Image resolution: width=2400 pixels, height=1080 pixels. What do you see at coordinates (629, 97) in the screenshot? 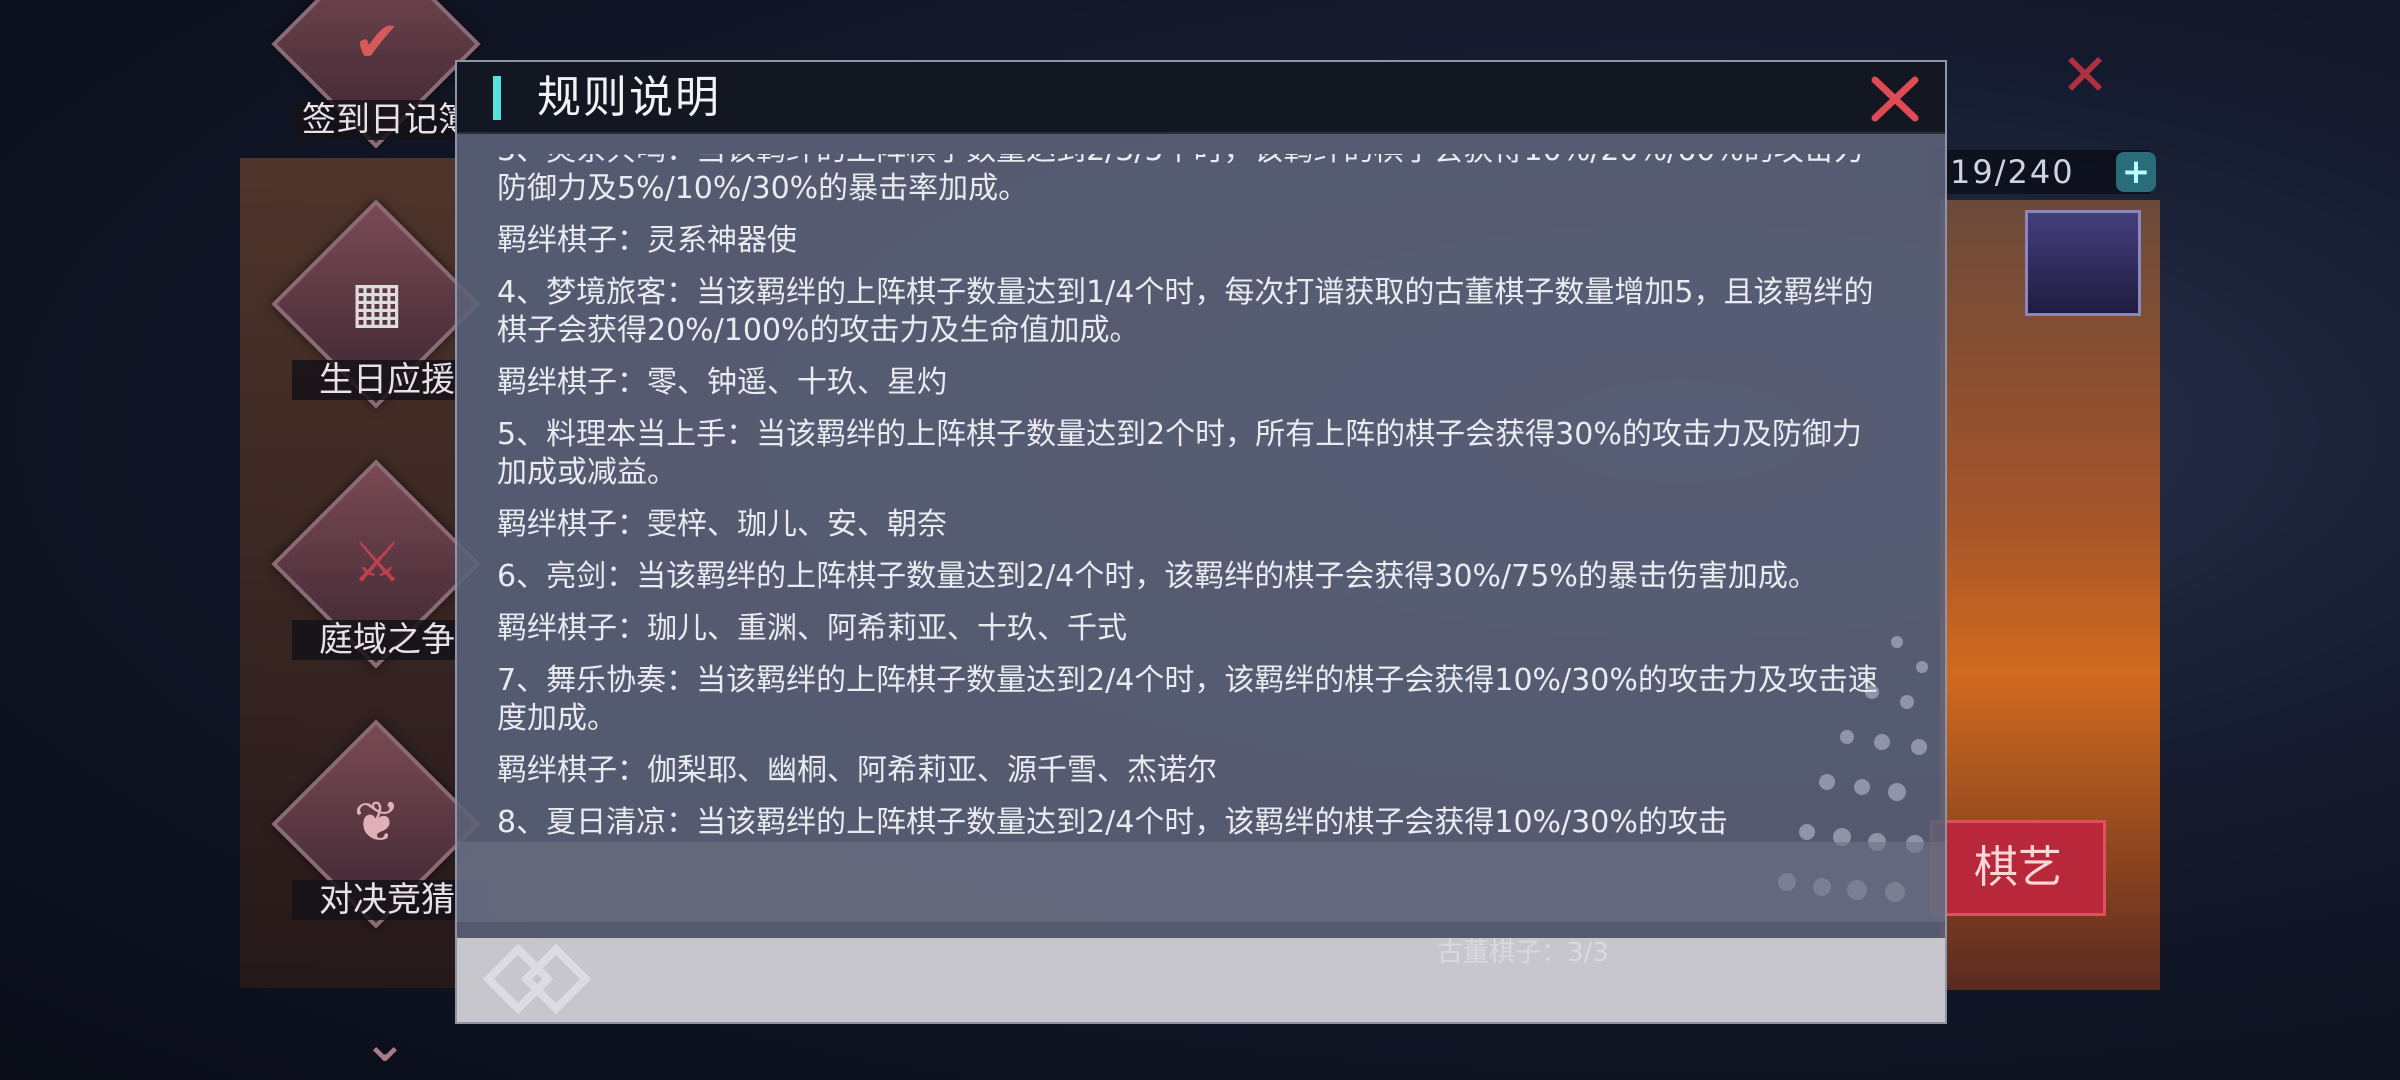
I see `dialog-title: 规则说明` at bounding box center [629, 97].